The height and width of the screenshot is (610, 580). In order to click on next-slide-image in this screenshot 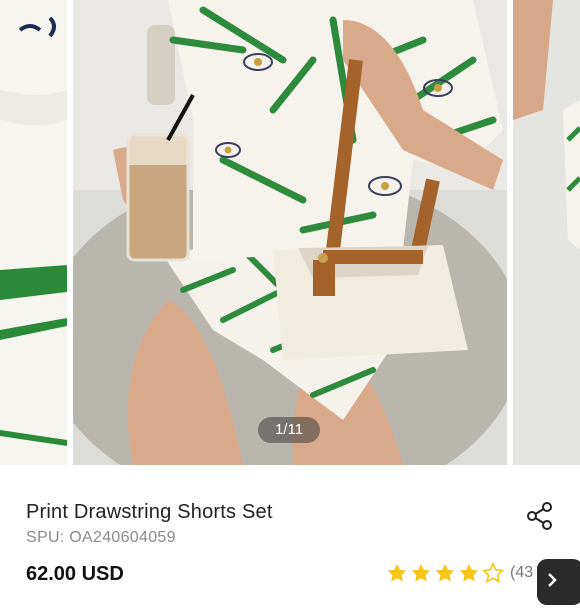, I will do `click(546, 232)`.